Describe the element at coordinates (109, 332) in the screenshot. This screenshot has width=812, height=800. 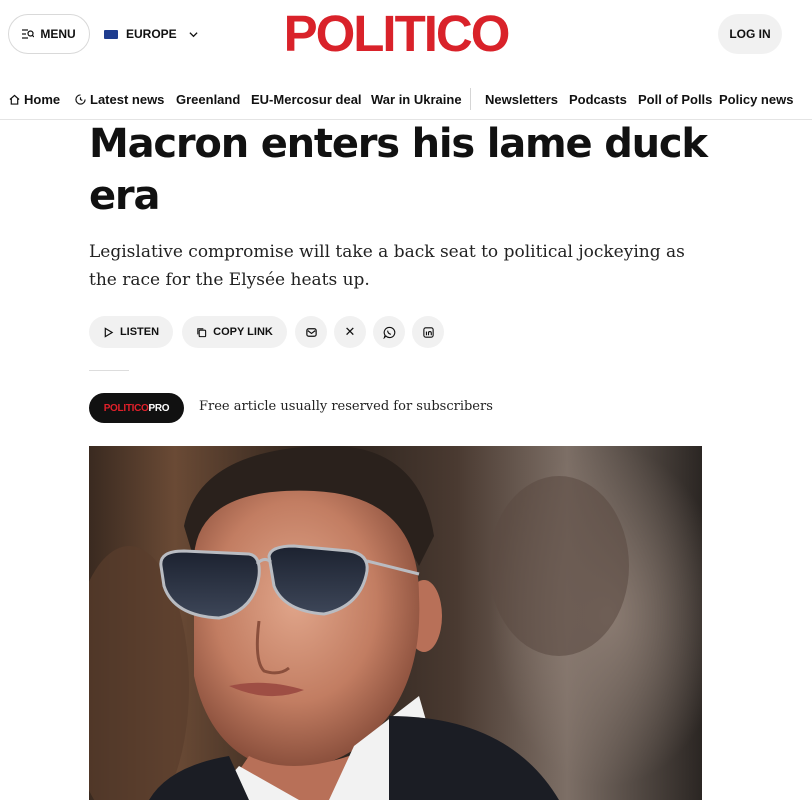
I see `play-icon` at that location.